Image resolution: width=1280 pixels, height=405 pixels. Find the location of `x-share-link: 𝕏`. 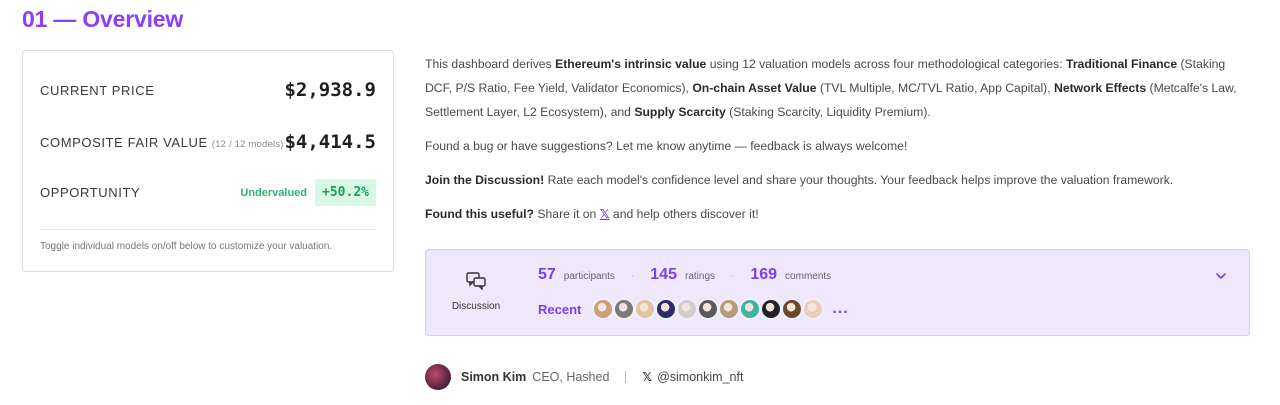

x-share-link: 𝕏 is located at coordinates (605, 214).